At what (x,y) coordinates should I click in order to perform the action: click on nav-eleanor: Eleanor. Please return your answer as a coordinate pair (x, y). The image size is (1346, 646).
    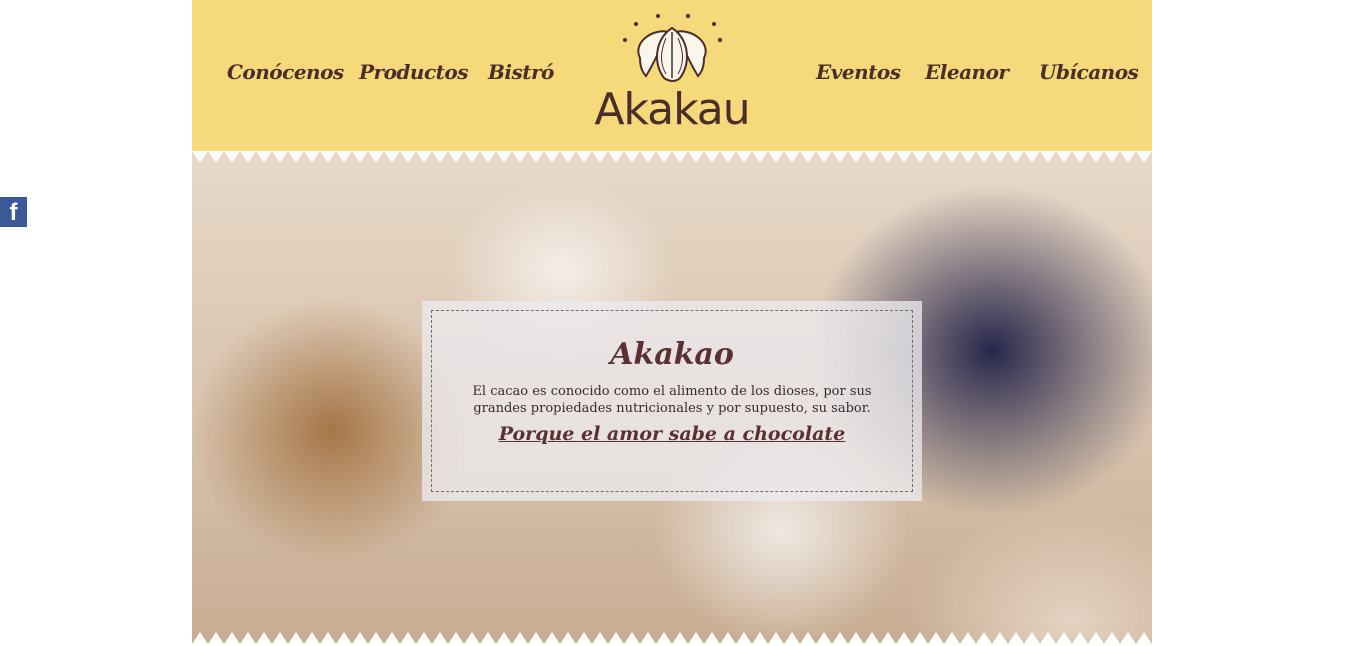
    Looking at the image, I should click on (967, 72).